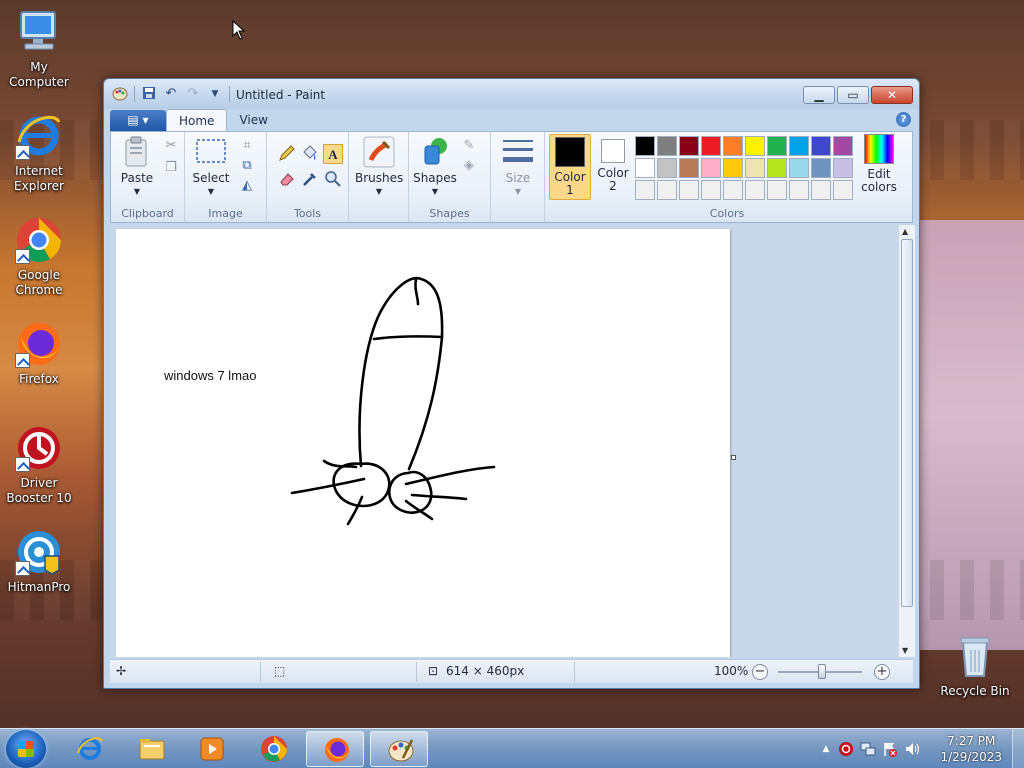 The height and width of the screenshot is (768, 1024). I want to click on desktop-icon-hitmanpro: HitmanPro, so click(39, 561).